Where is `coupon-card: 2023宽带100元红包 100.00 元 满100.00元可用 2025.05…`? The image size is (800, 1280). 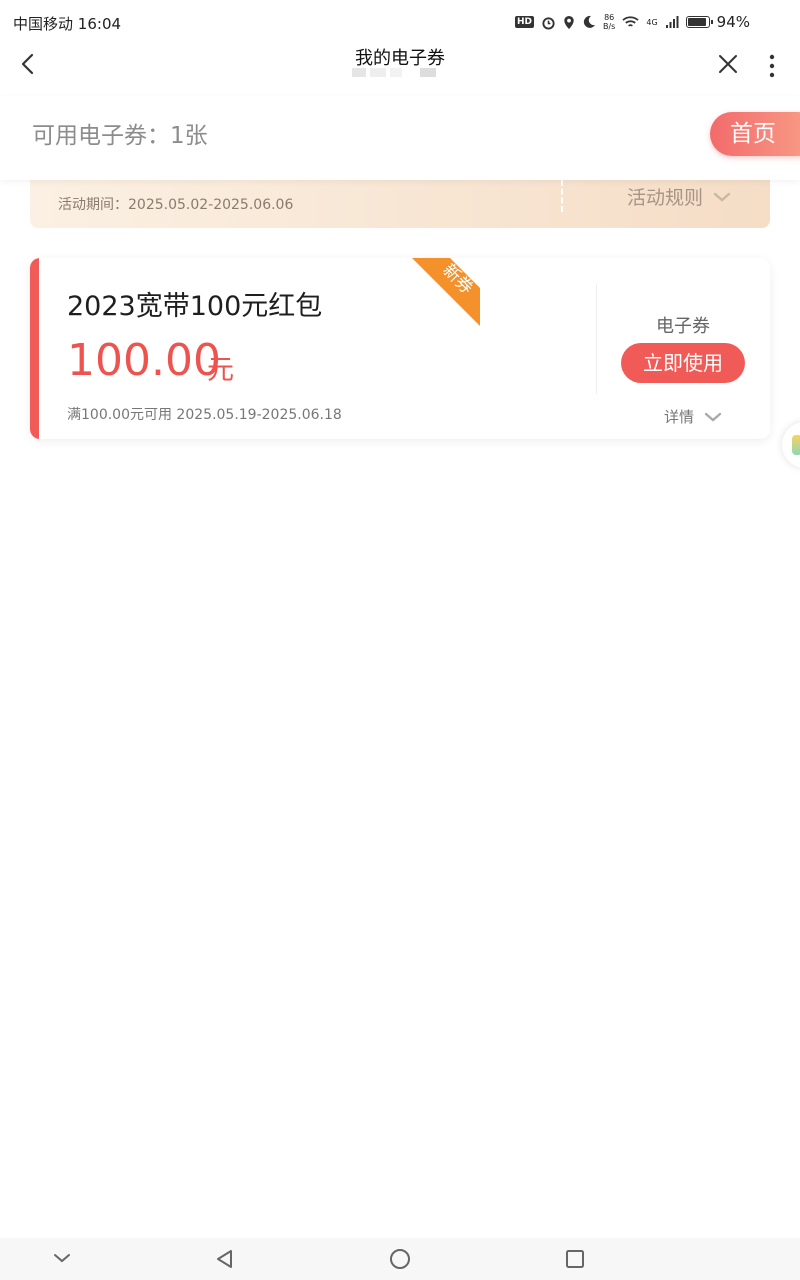
coupon-card: 2023宽带100元红包 100.00 元 满100.00元可用 2025.05… is located at coordinates (400, 348).